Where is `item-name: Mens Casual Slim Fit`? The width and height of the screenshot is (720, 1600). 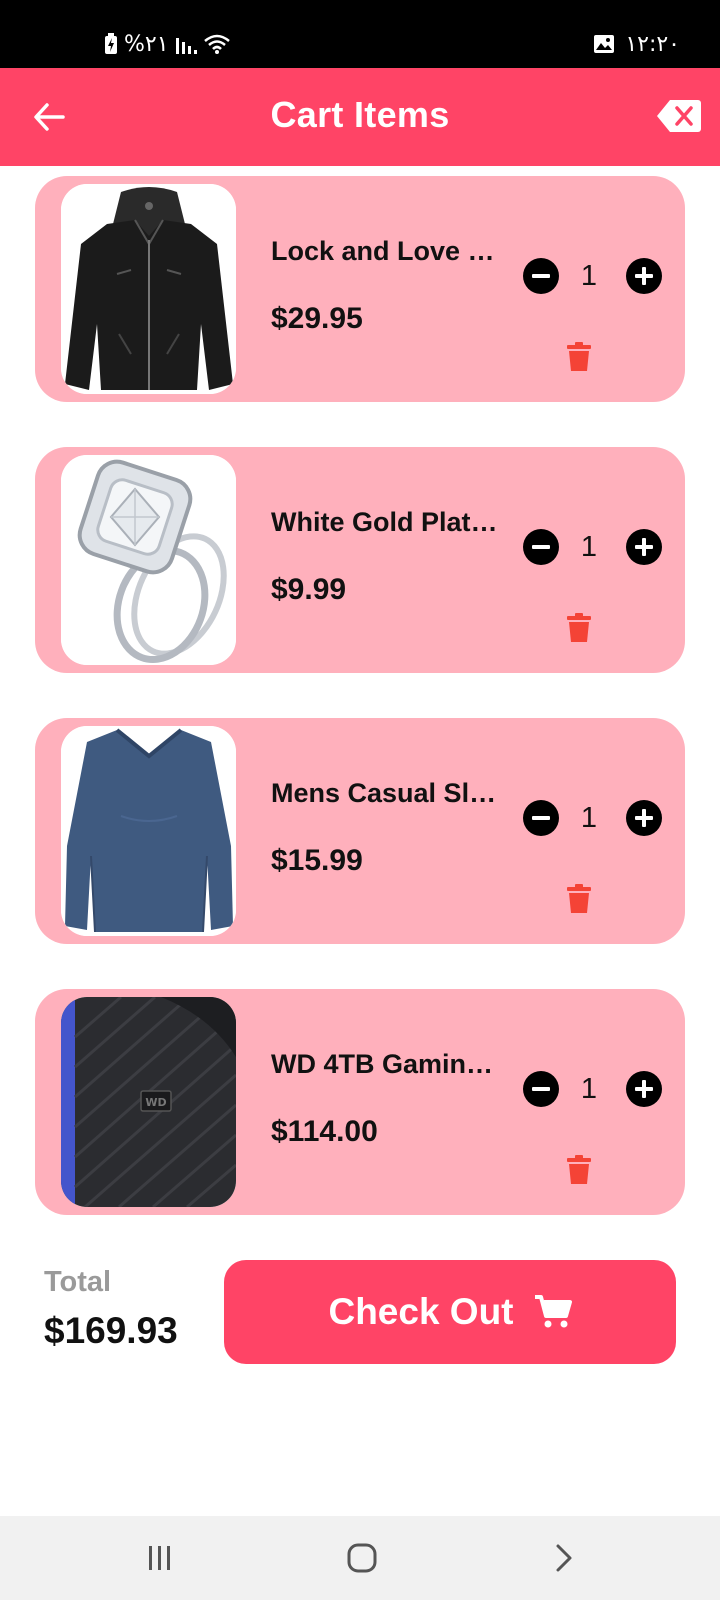
item-name: Mens Casual Slim Fit is located at coordinates (385, 793).